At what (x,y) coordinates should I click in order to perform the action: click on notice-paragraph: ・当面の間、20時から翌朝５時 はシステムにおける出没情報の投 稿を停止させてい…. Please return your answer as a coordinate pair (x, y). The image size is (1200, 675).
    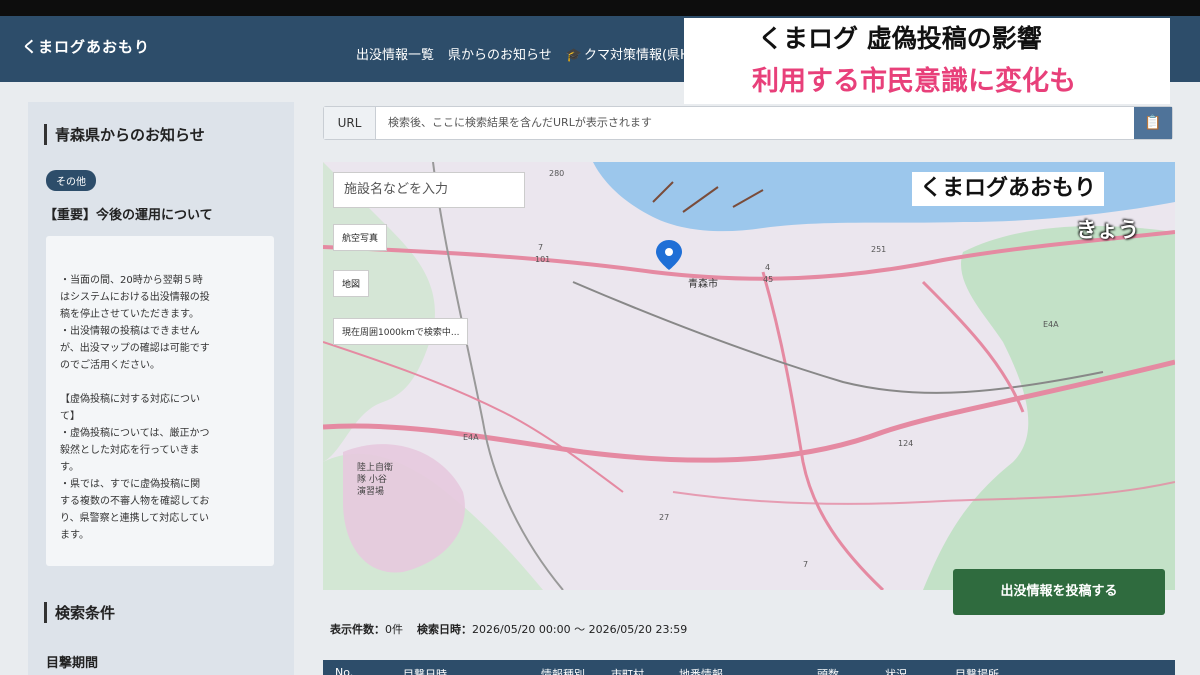
    Looking at the image, I should click on (135, 297).